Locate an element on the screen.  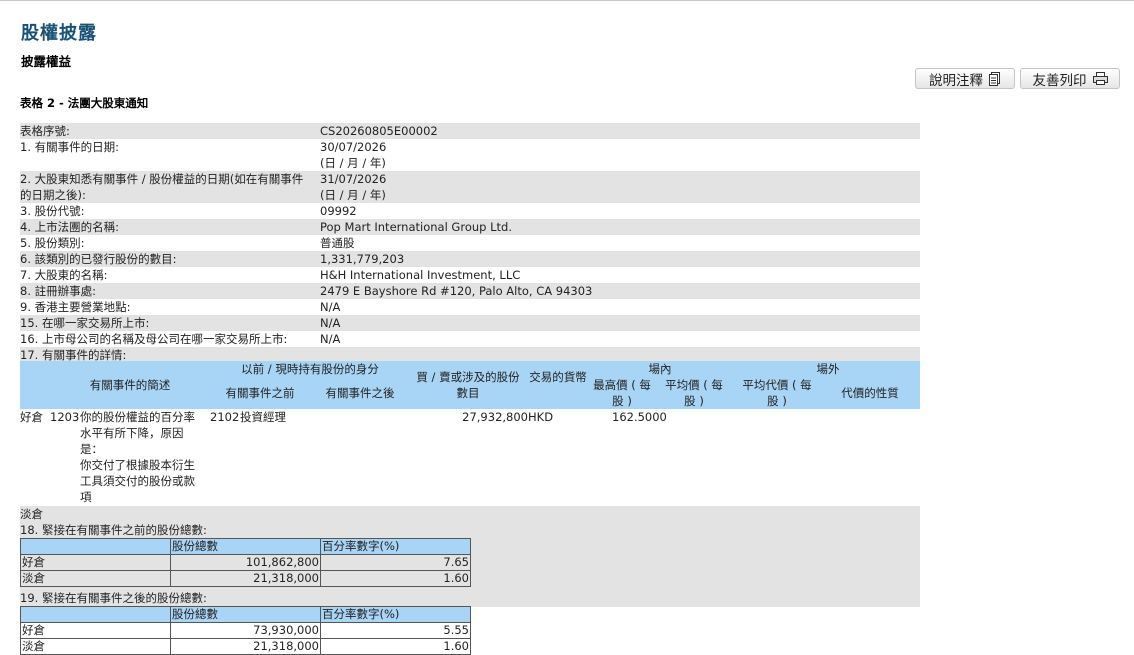
info-row-hk-place: 9. 香港主要營業地點: N/A is located at coordinates (470, 307).